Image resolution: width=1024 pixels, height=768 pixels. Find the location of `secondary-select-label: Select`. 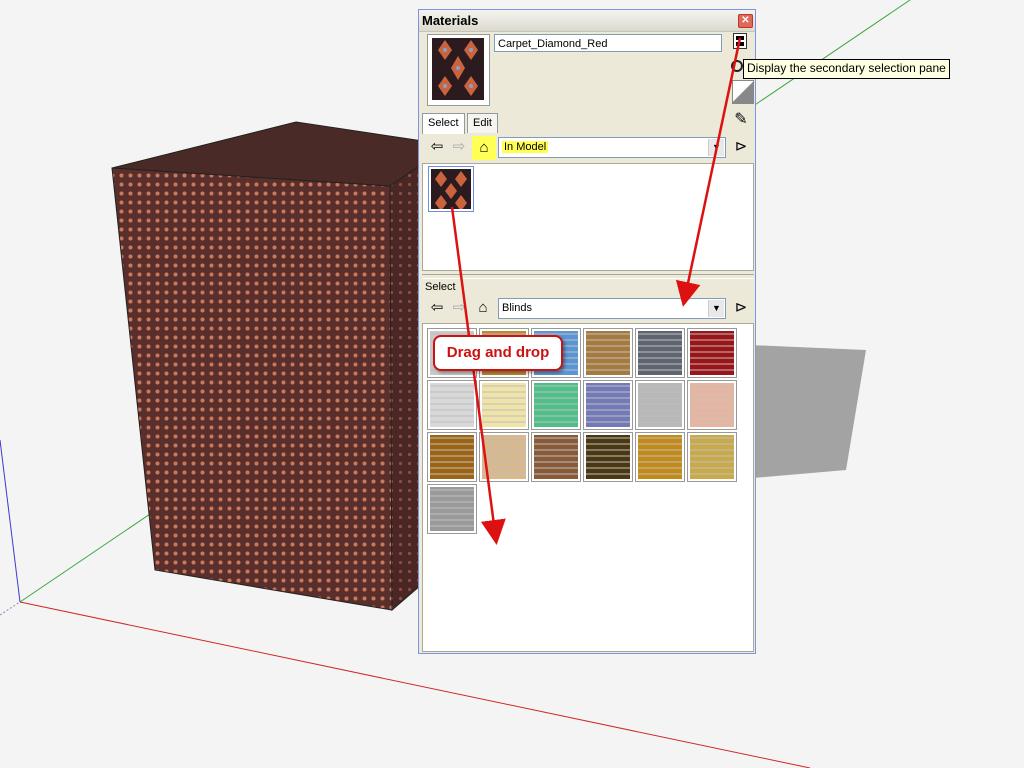

secondary-select-label: Select is located at coordinates (440, 287).